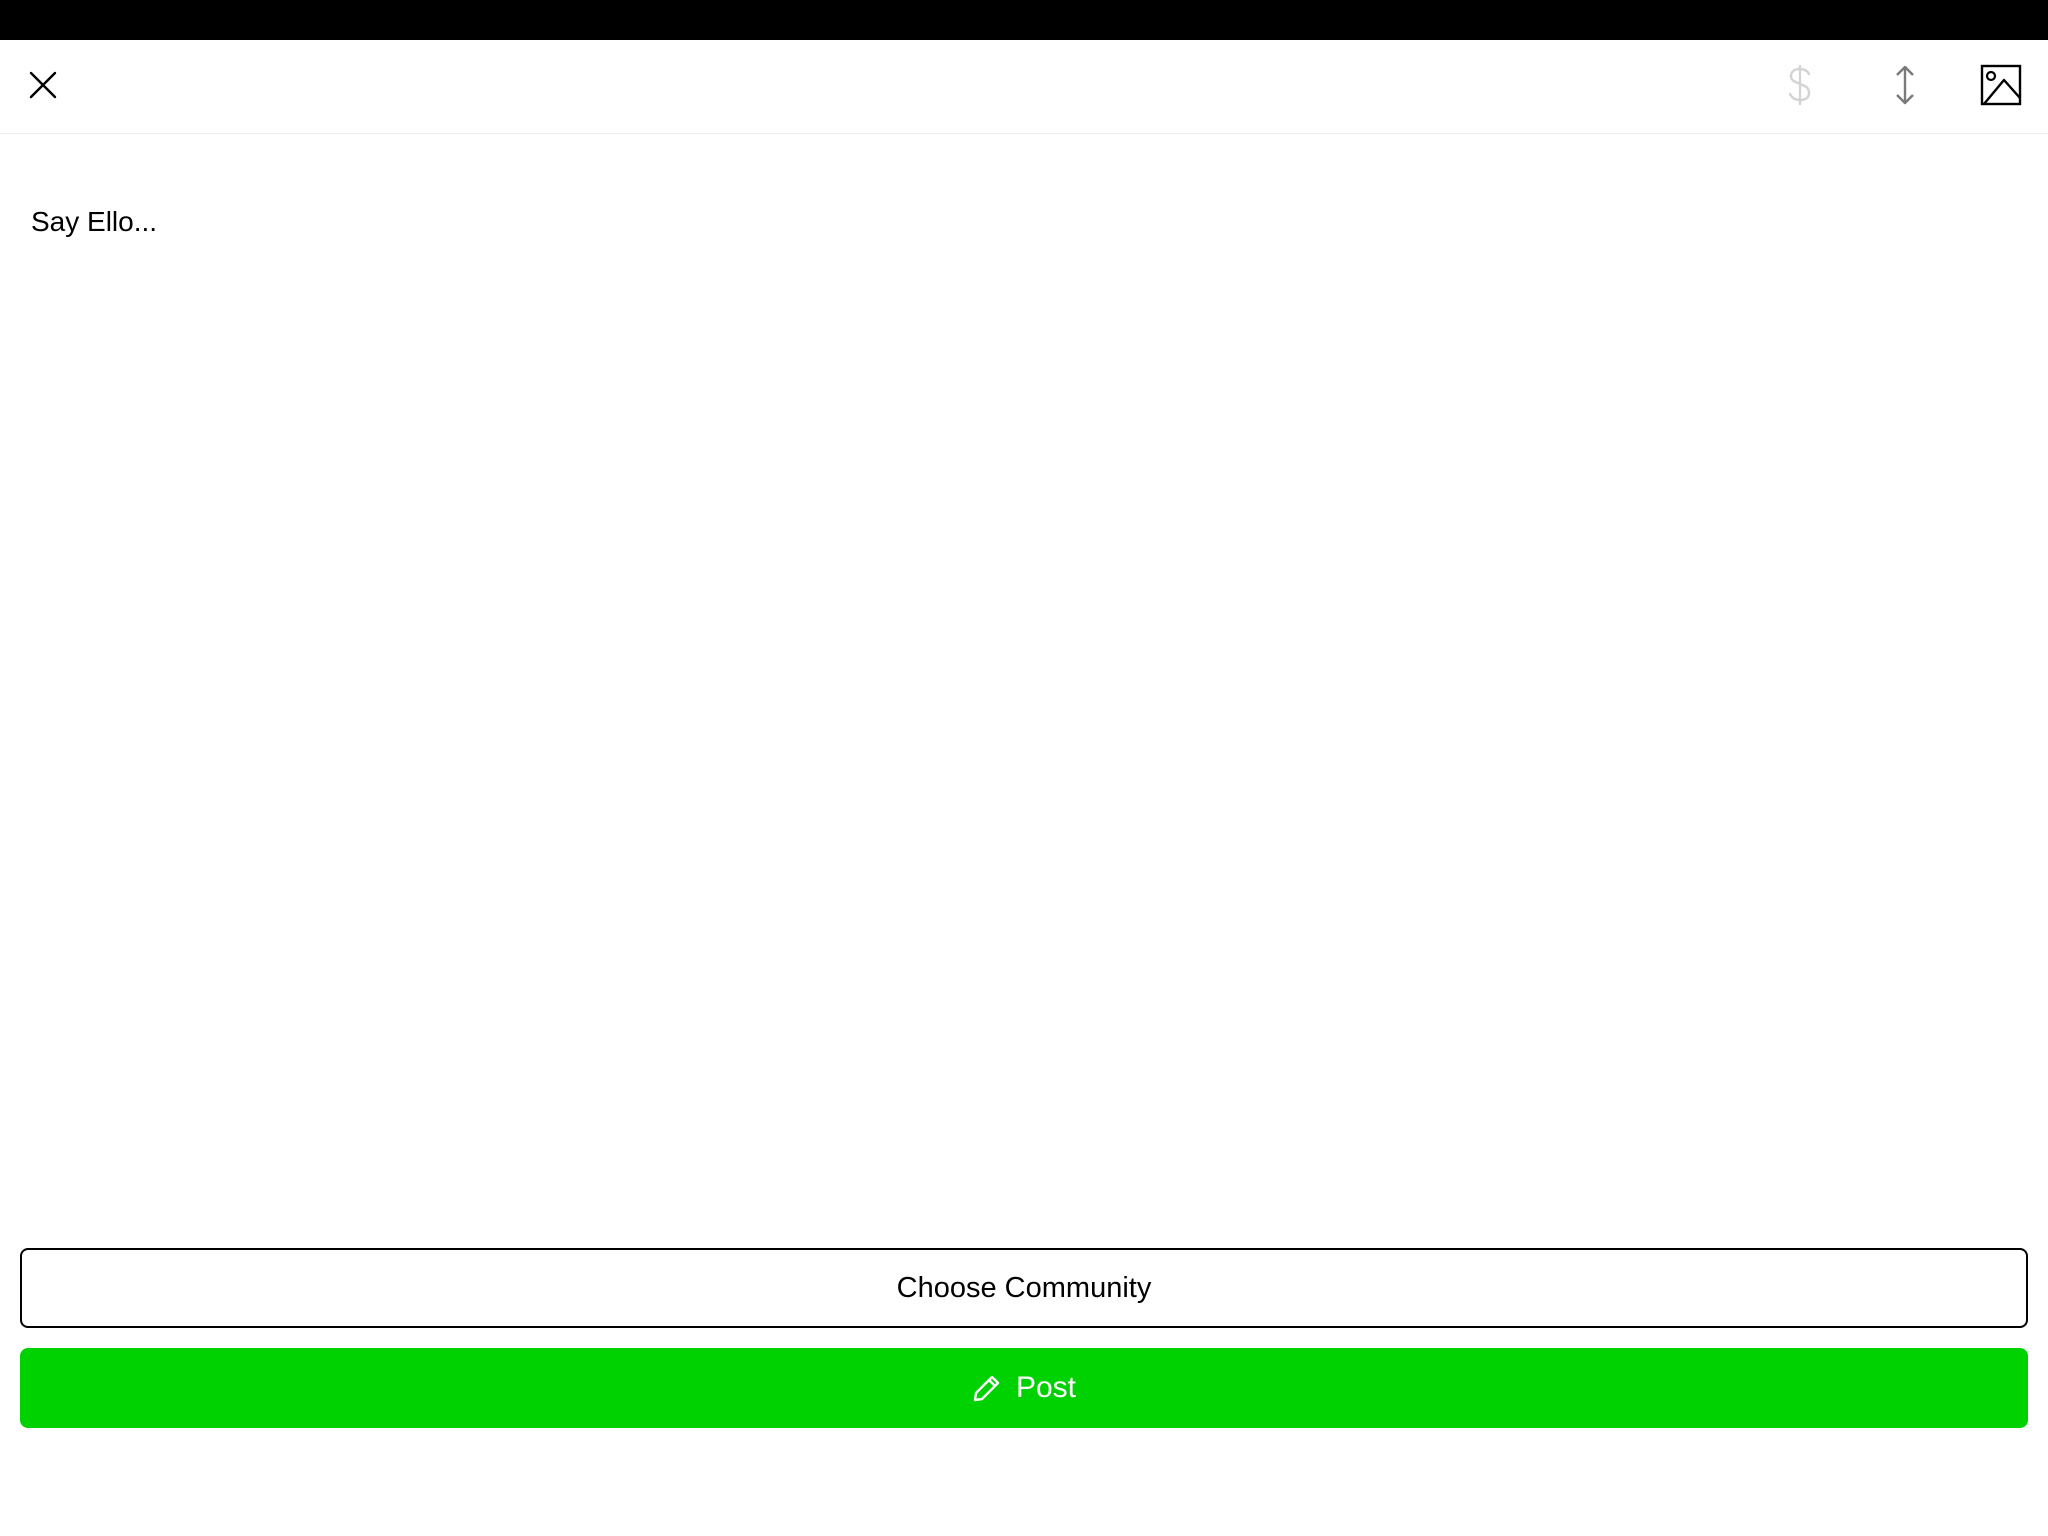 This screenshot has width=2048, height=1536. What do you see at coordinates (987, 1388) in the screenshot?
I see `pencil-icon` at bounding box center [987, 1388].